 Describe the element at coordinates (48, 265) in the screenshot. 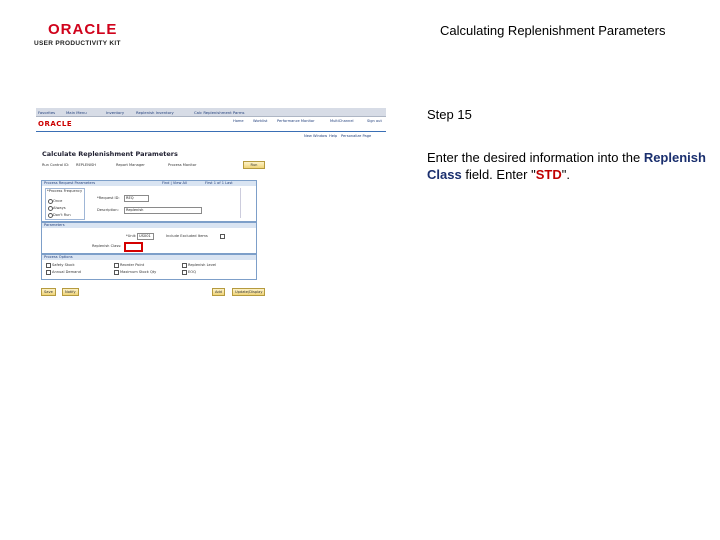

I see `option-safety-stock-checkbox` at that location.